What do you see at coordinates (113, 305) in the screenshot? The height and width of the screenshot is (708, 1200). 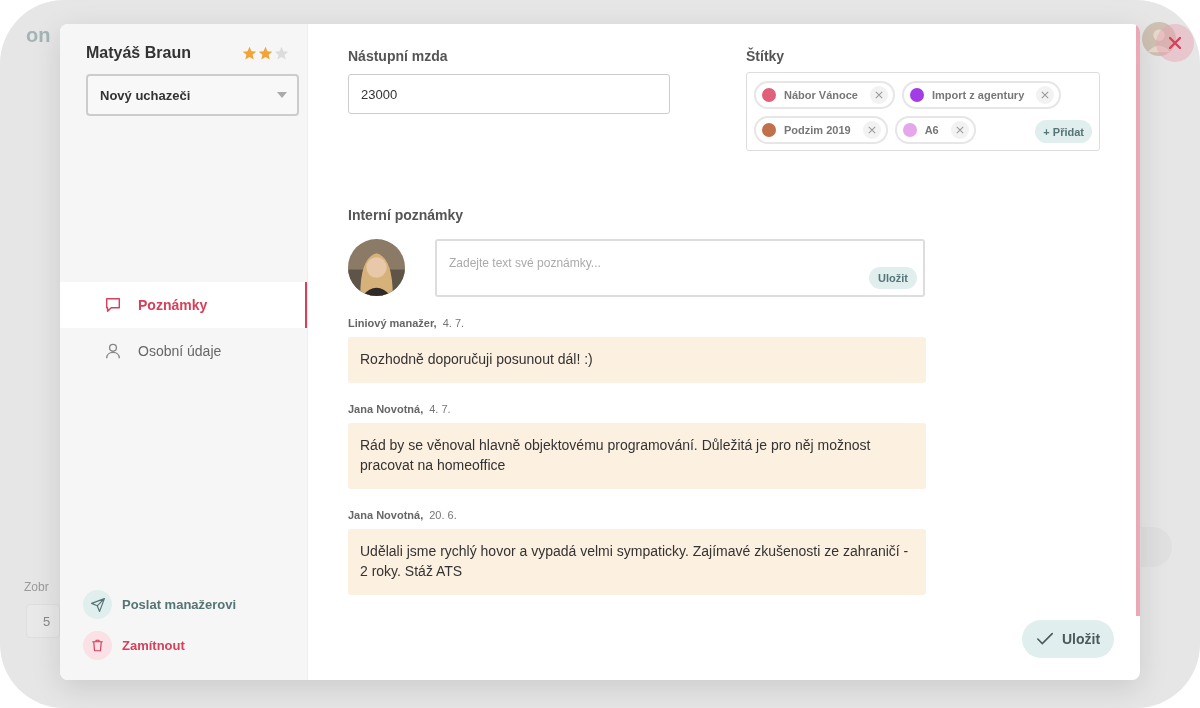 I see `chat-icon` at bounding box center [113, 305].